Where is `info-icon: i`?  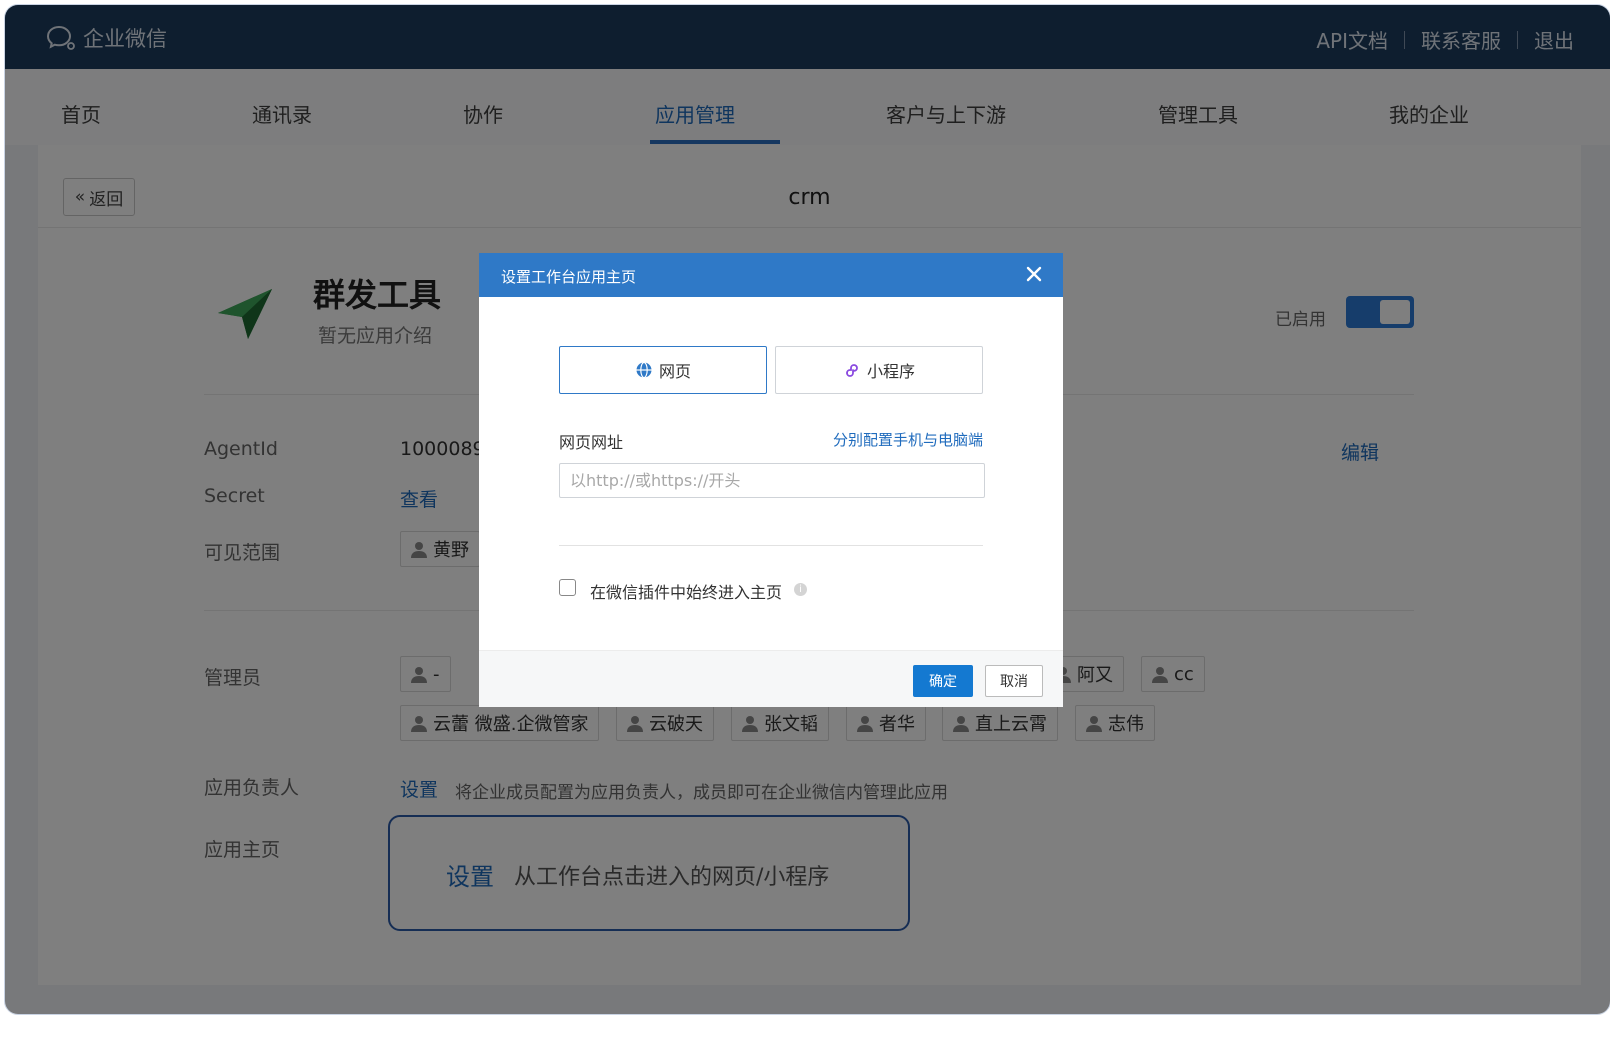 info-icon: i is located at coordinates (800, 589).